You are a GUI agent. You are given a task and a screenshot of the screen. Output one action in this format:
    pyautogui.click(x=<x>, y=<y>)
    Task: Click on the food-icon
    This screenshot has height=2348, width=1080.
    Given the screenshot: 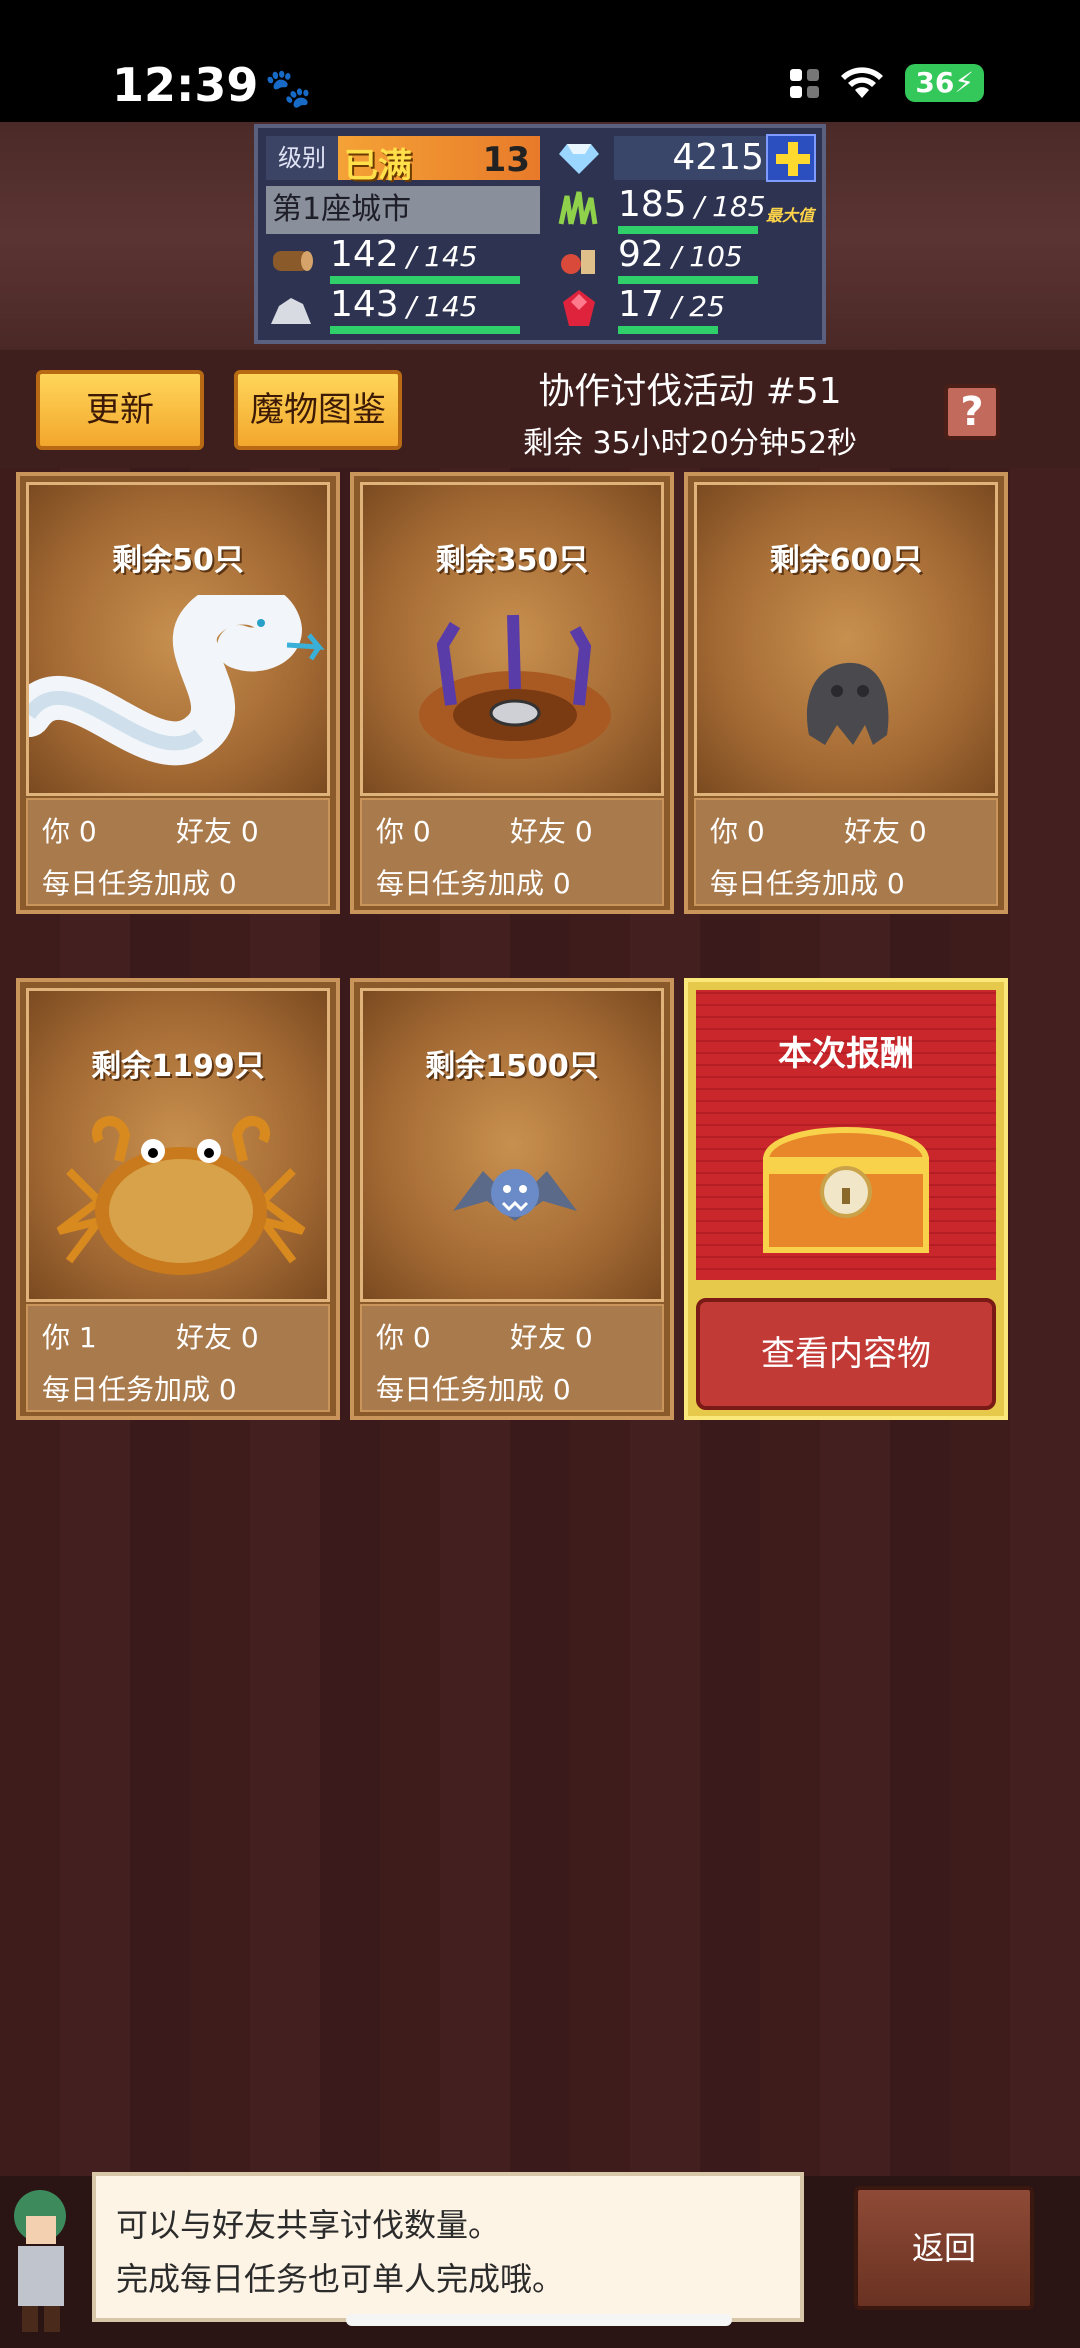 What is the action you would take?
    pyautogui.click(x=579, y=260)
    